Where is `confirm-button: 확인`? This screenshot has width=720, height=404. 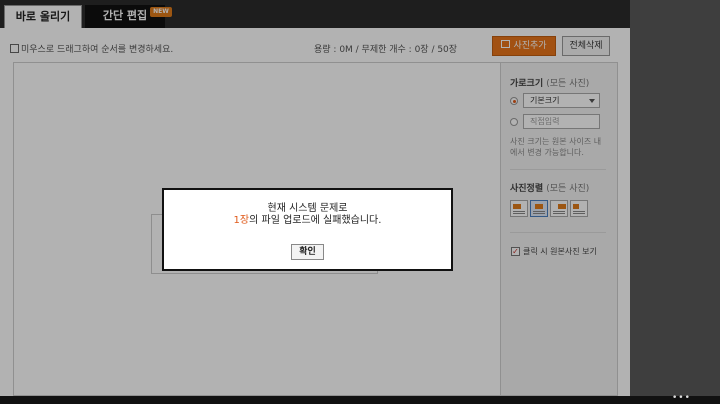 confirm-button: 확인 is located at coordinates (307, 252).